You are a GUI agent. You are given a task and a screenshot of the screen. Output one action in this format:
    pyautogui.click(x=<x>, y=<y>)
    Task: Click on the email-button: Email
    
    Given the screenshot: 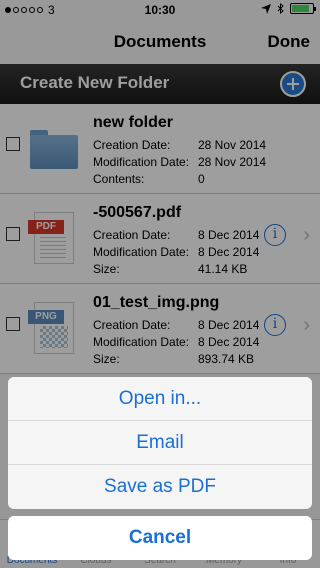 What is the action you would take?
    pyautogui.click(x=160, y=443)
    